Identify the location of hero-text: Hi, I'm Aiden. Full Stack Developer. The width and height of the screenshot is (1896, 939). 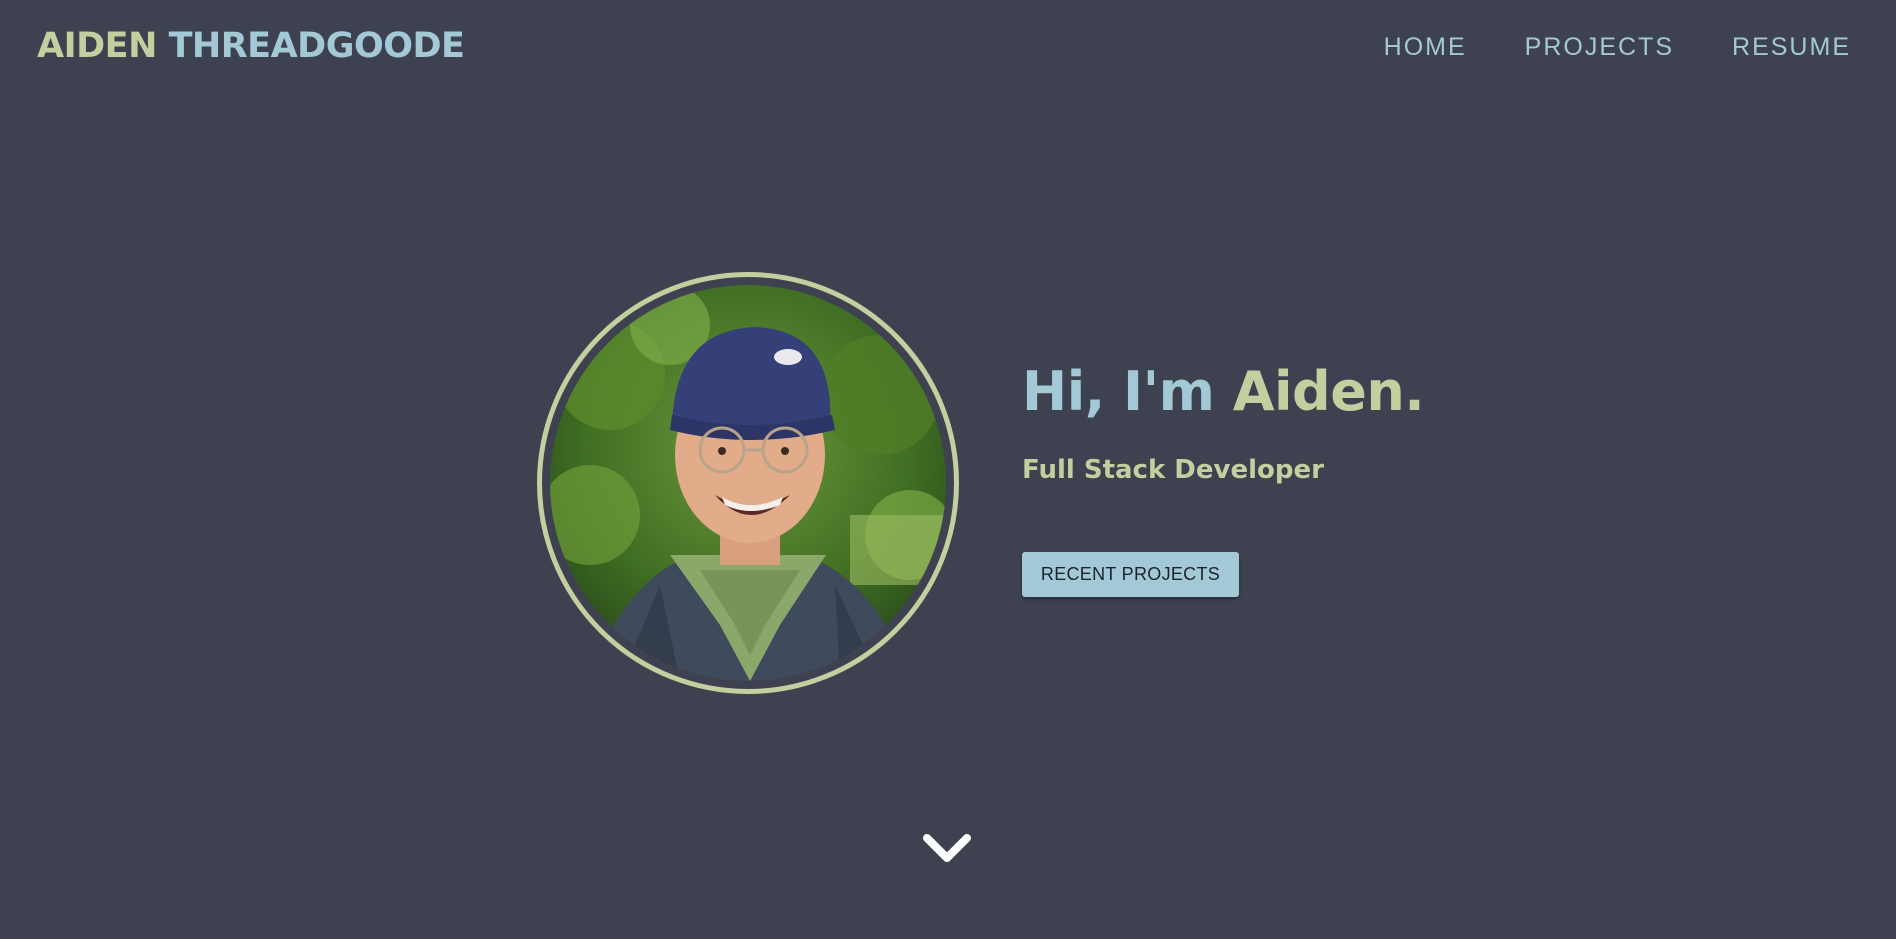
(1223, 422).